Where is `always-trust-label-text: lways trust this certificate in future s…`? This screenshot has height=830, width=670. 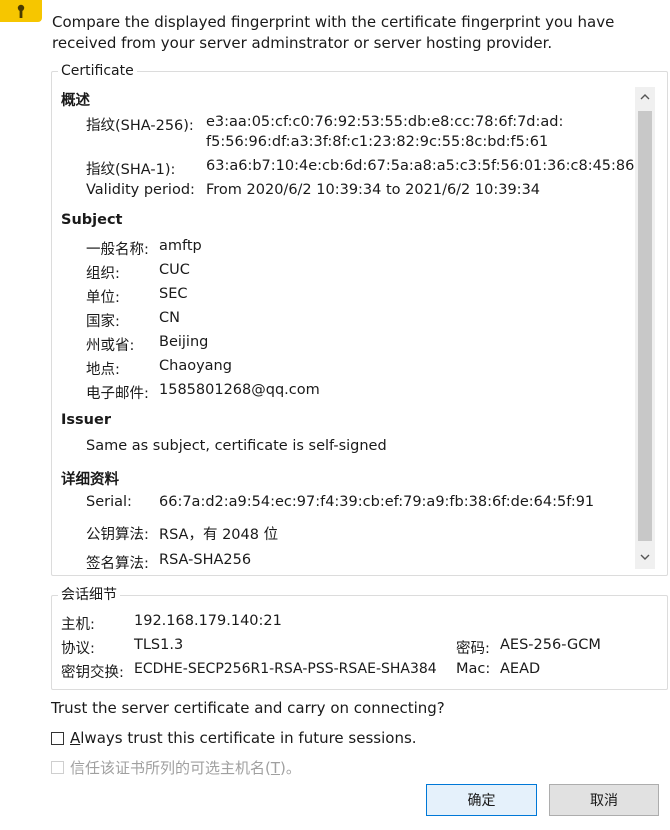 always-trust-label-text: lways trust this certificate in future s… is located at coordinates (248, 738).